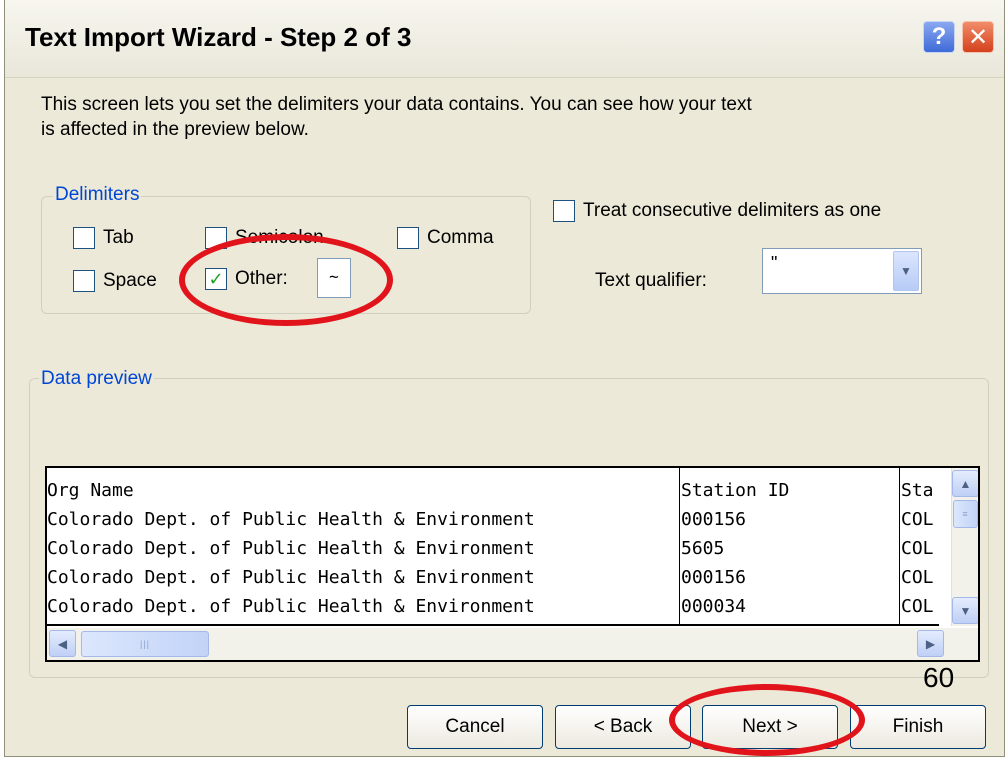  What do you see at coordinates (96, 379) in the screenshot?
I see `data-preview-group-label: Data preview` at bounding box center [96, 379].